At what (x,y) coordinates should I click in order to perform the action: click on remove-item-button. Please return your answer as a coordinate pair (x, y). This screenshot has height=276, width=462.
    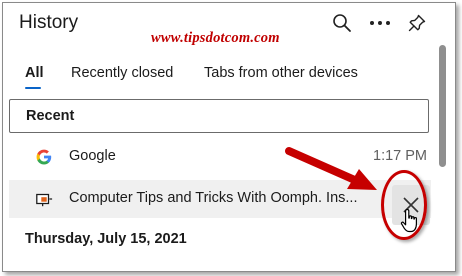
    Looking at the image, I should click on (411, 205).